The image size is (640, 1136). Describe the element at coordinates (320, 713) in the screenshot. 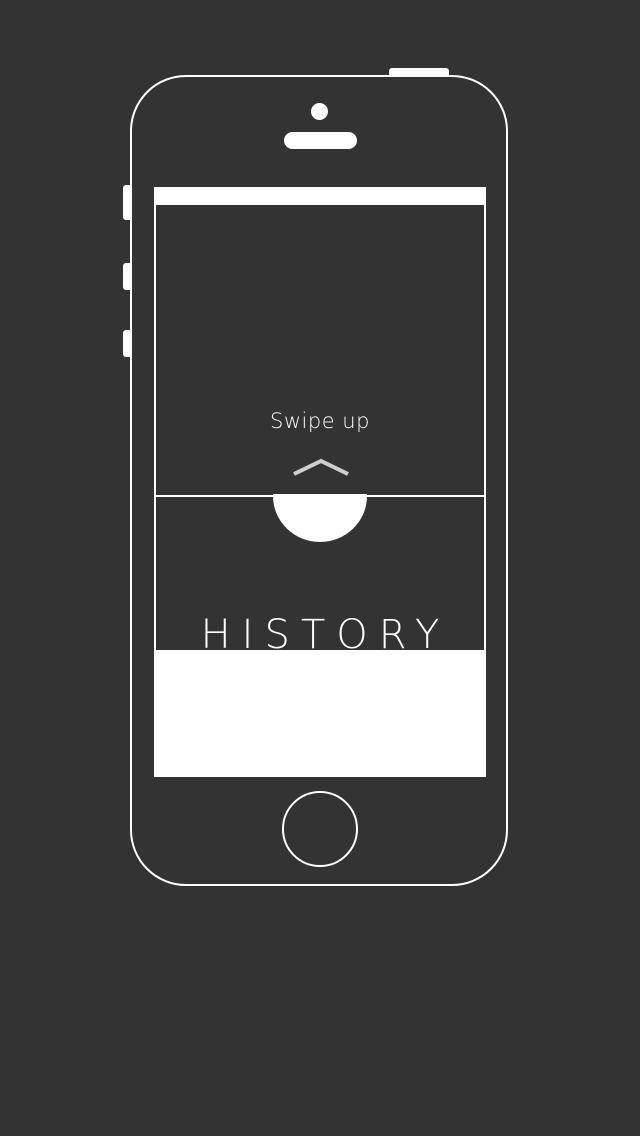

I see `history-panel` at that location.